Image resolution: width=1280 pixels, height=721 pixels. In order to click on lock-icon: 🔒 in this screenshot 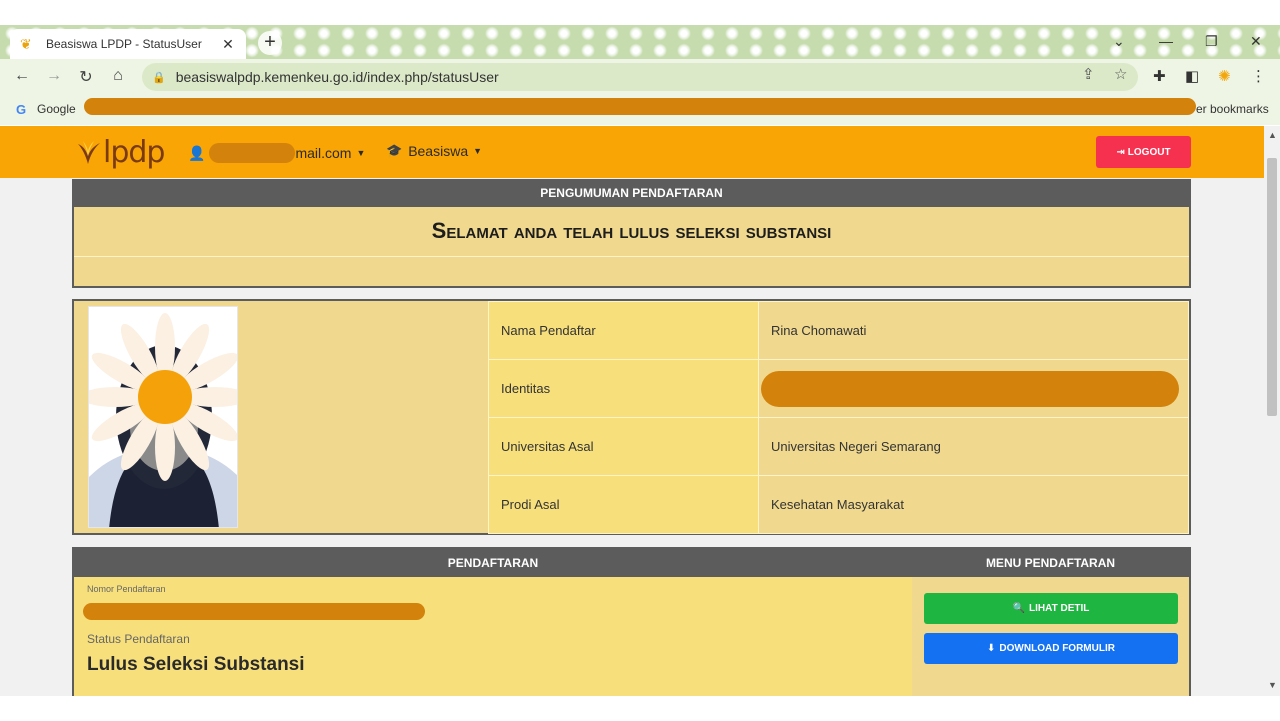, I will do `click(159, 77)`.